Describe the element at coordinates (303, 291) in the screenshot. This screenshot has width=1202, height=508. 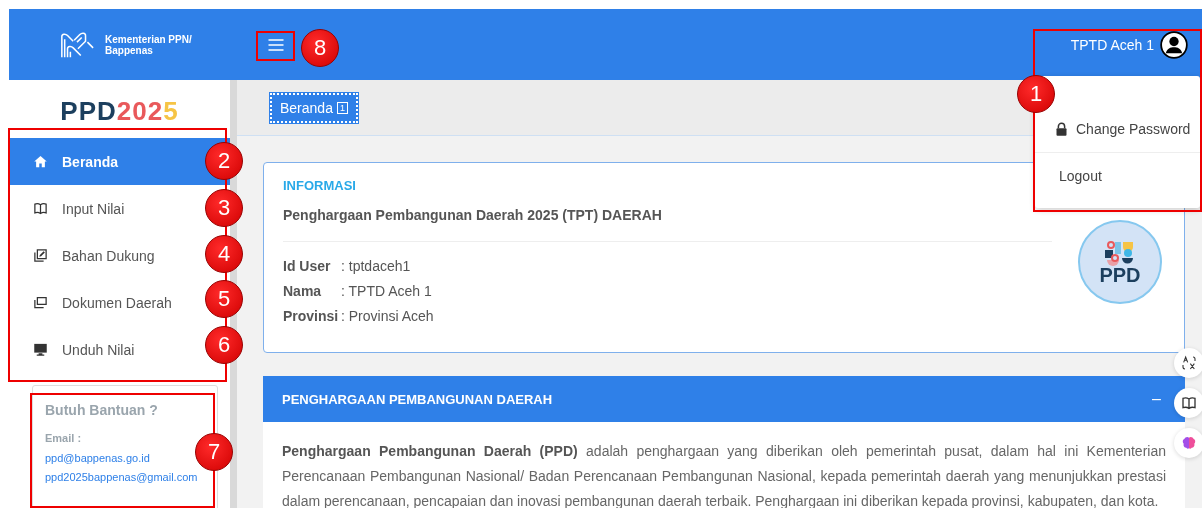
I see `field-label: Nama` at that location.